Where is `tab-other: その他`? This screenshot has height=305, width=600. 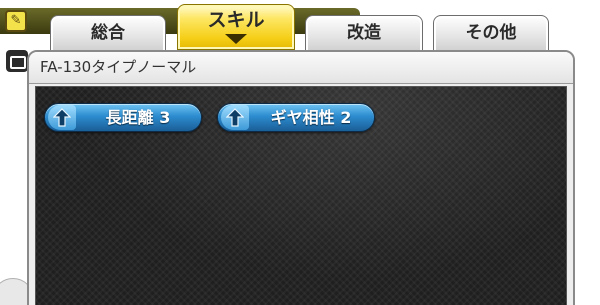
tab-other: その他 is located at coordinates (491, 33).